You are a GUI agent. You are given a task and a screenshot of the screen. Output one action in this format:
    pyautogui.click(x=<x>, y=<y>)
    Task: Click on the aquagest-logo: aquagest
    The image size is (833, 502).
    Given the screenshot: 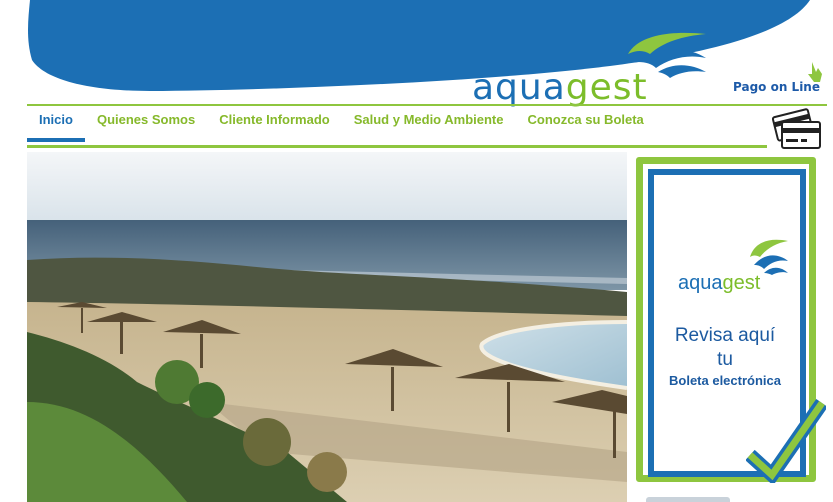 What is the action you would take?
    pyautogui.click(x=592, y=68)
    